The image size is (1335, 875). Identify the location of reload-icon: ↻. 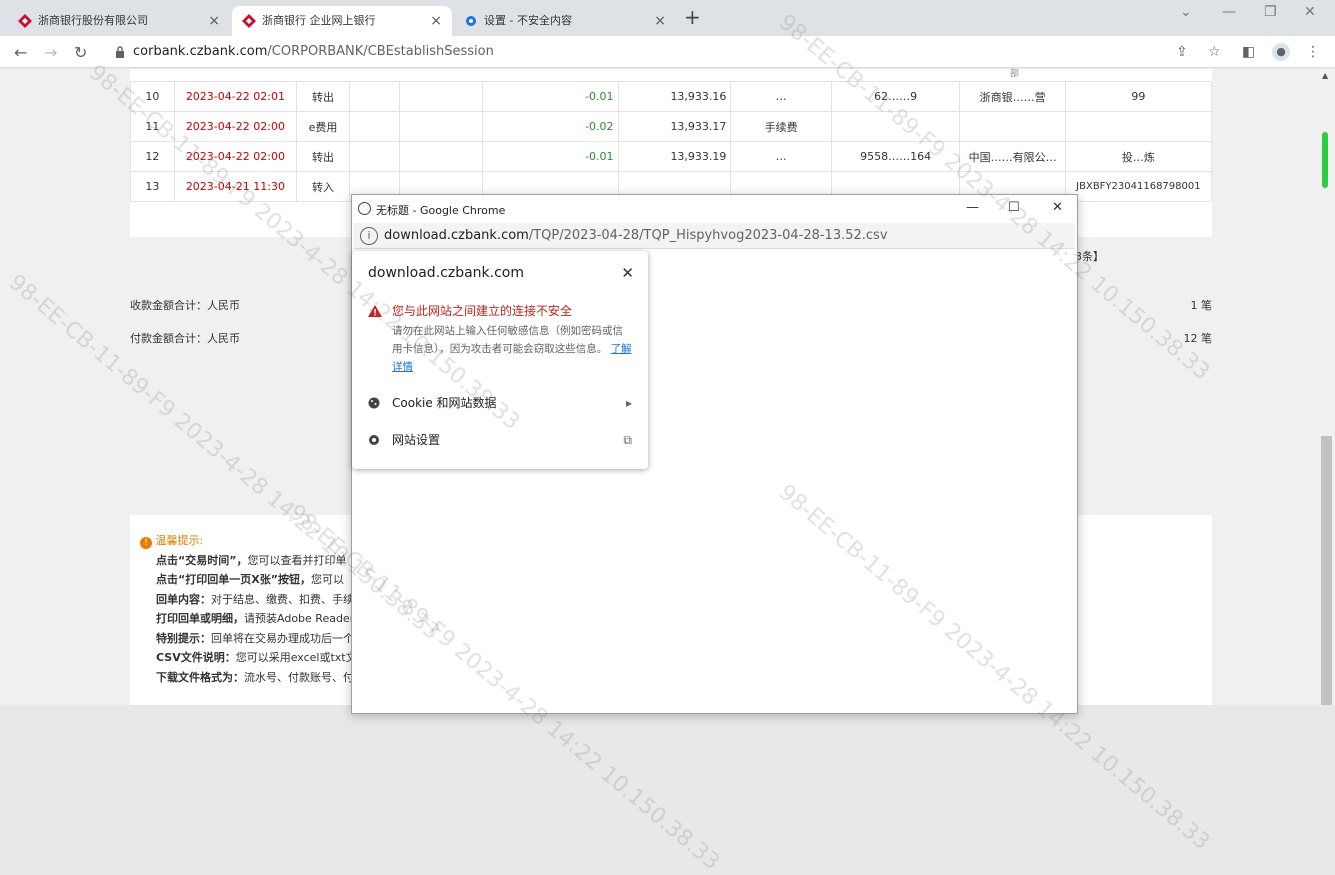
(80, 52).